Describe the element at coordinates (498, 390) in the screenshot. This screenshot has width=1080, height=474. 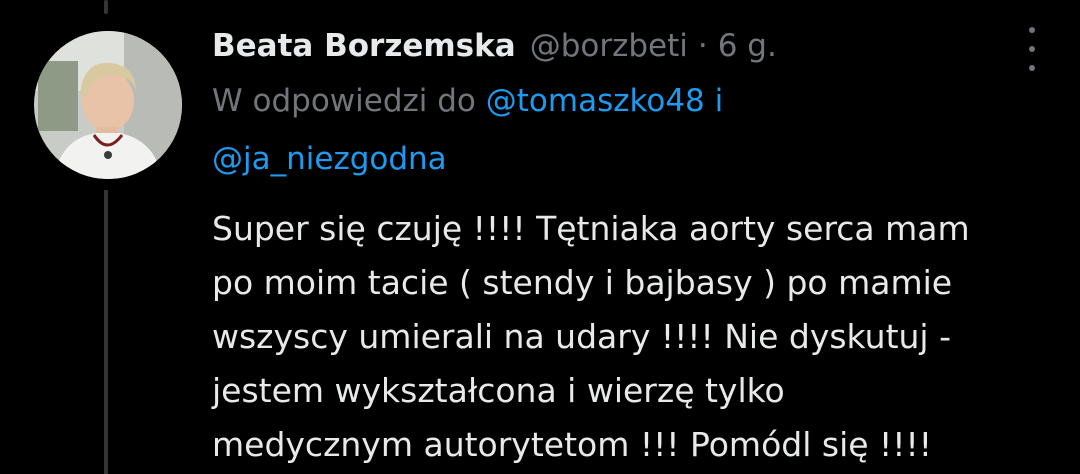
I see `tweet-text-line: jestem wykształcona i wierzę tylko` at that location.